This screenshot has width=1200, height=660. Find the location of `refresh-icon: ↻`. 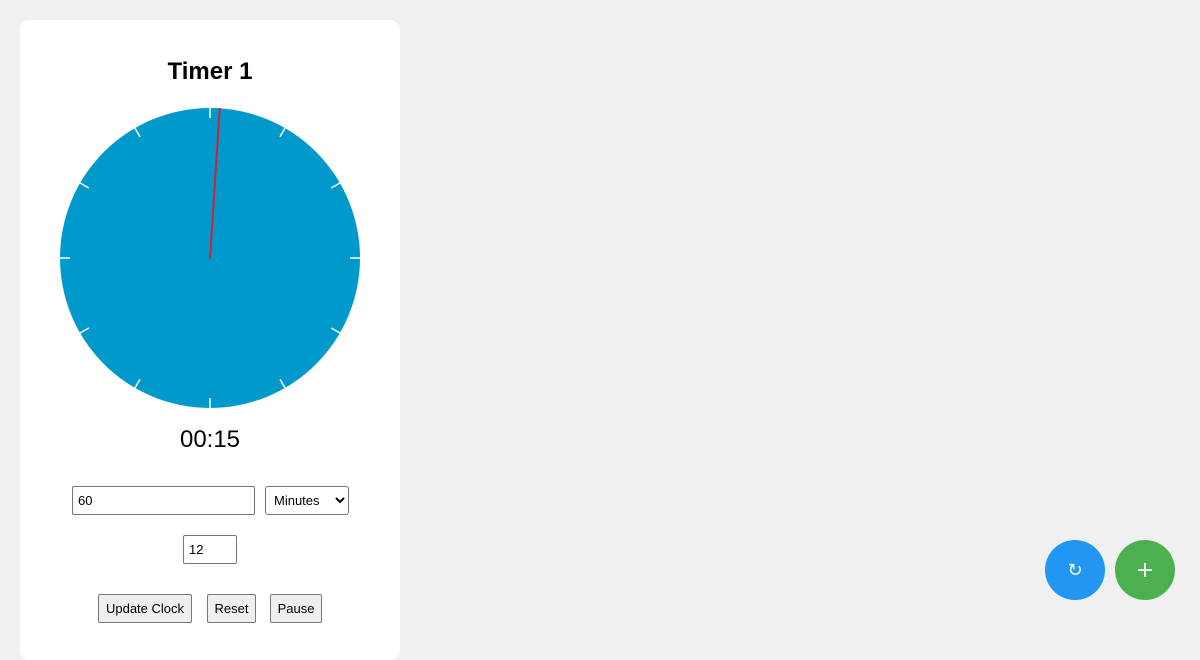

refresh-icon: ↻ is located at coordinates (1075, 570).